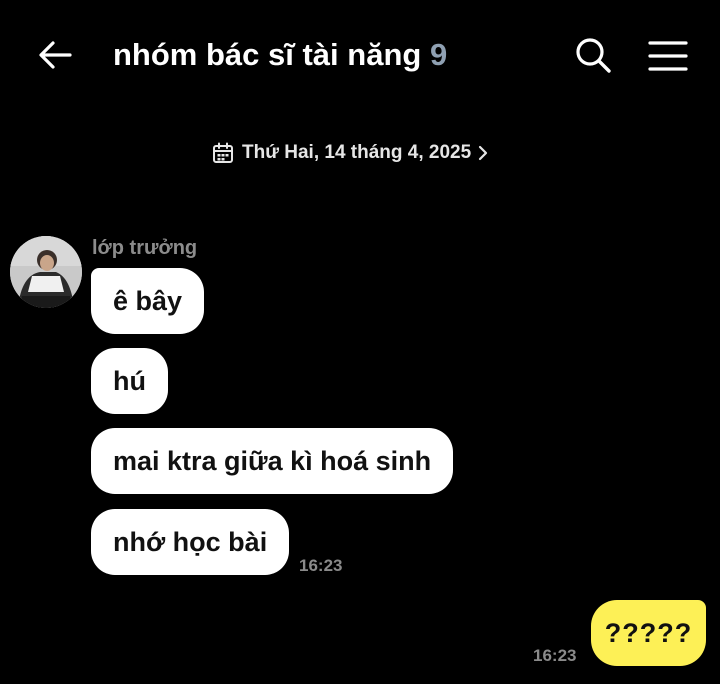 The height and width of the screenshot is (684, 720). What do you see at coordinates (129, 381) in the screenshot?
I see `message-bubble: hú` at bounding box center [129, 381].